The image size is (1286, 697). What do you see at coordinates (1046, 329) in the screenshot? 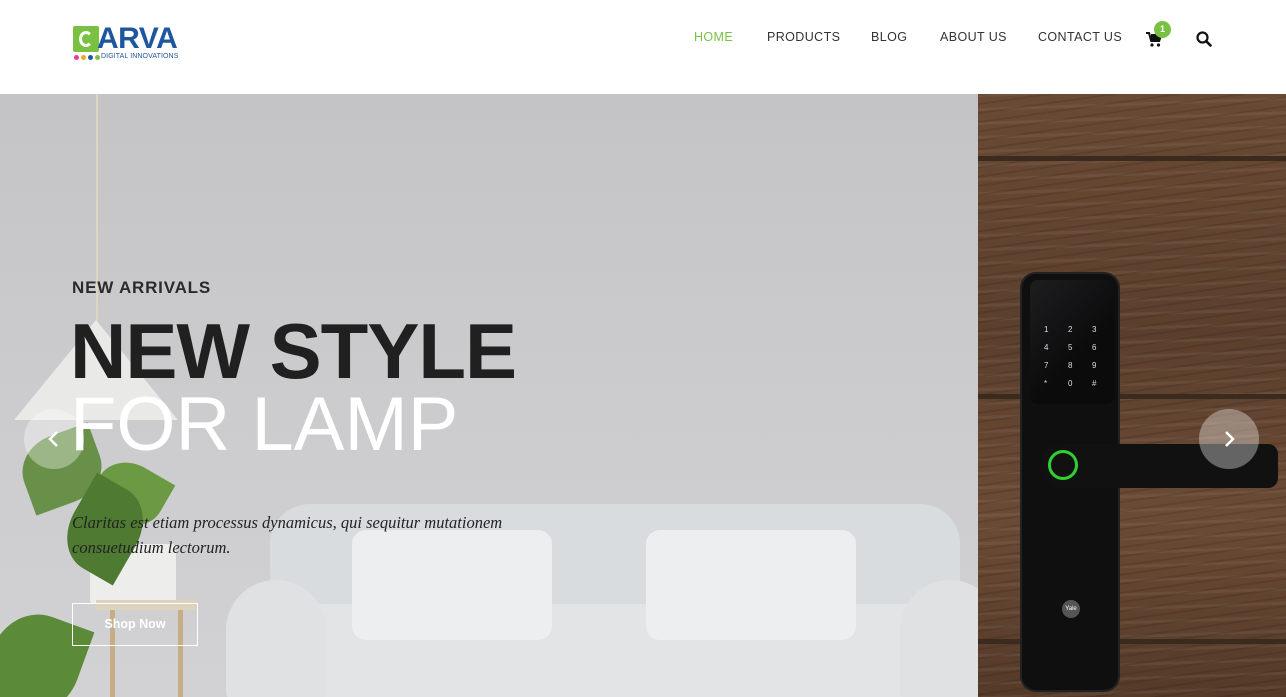
I see `lock-key: 1` at bounding box center [1046, 329].